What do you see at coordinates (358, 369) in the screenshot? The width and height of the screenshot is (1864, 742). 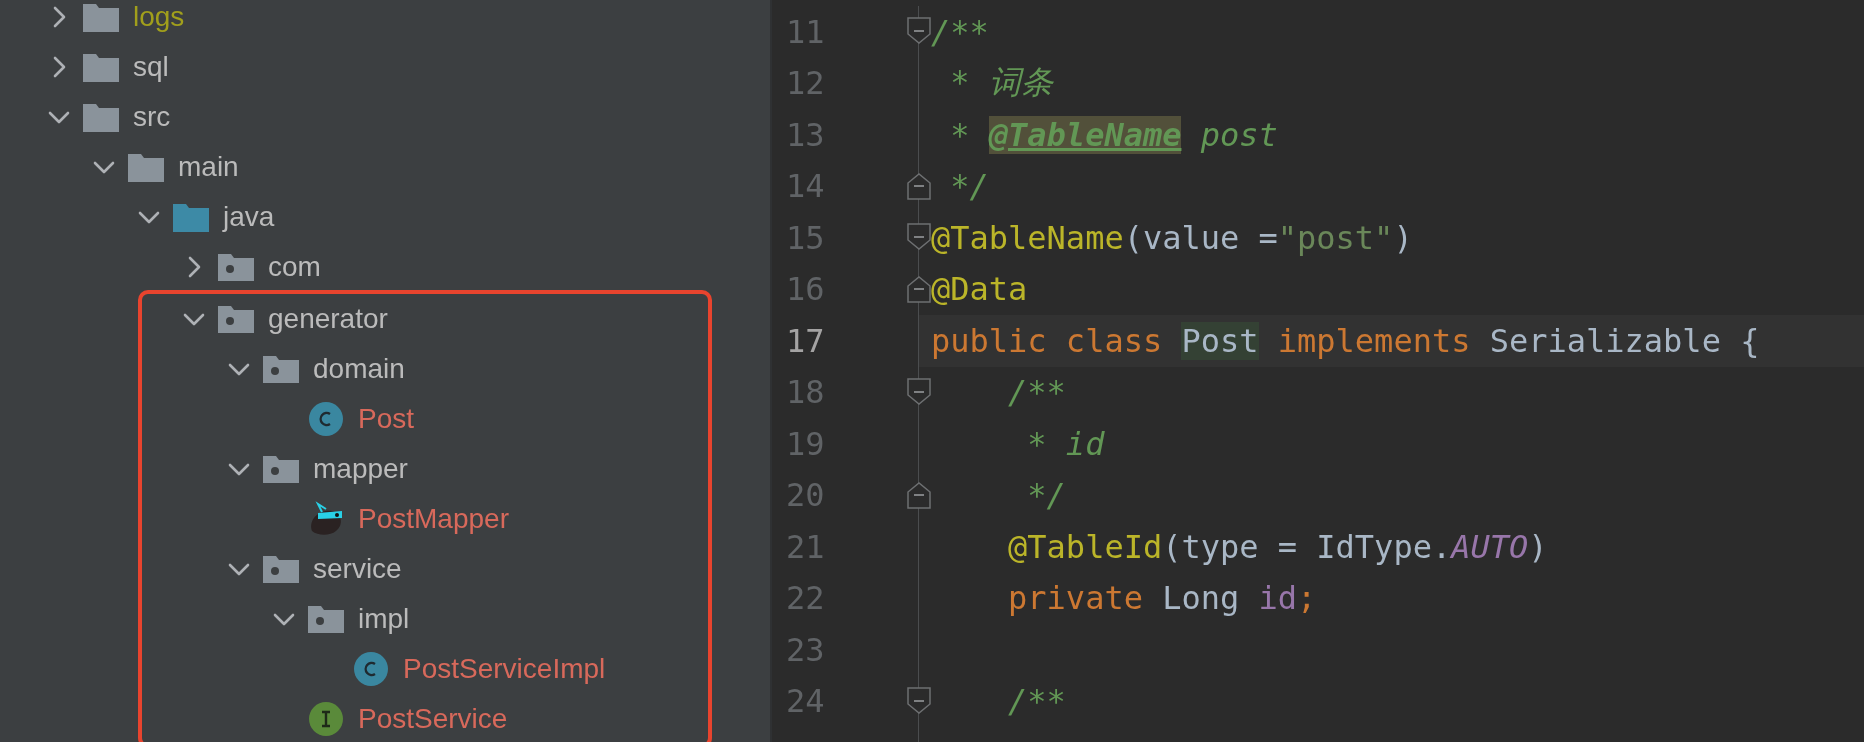 I see `tree-item-label: domain` at bounding box center [358, 369].